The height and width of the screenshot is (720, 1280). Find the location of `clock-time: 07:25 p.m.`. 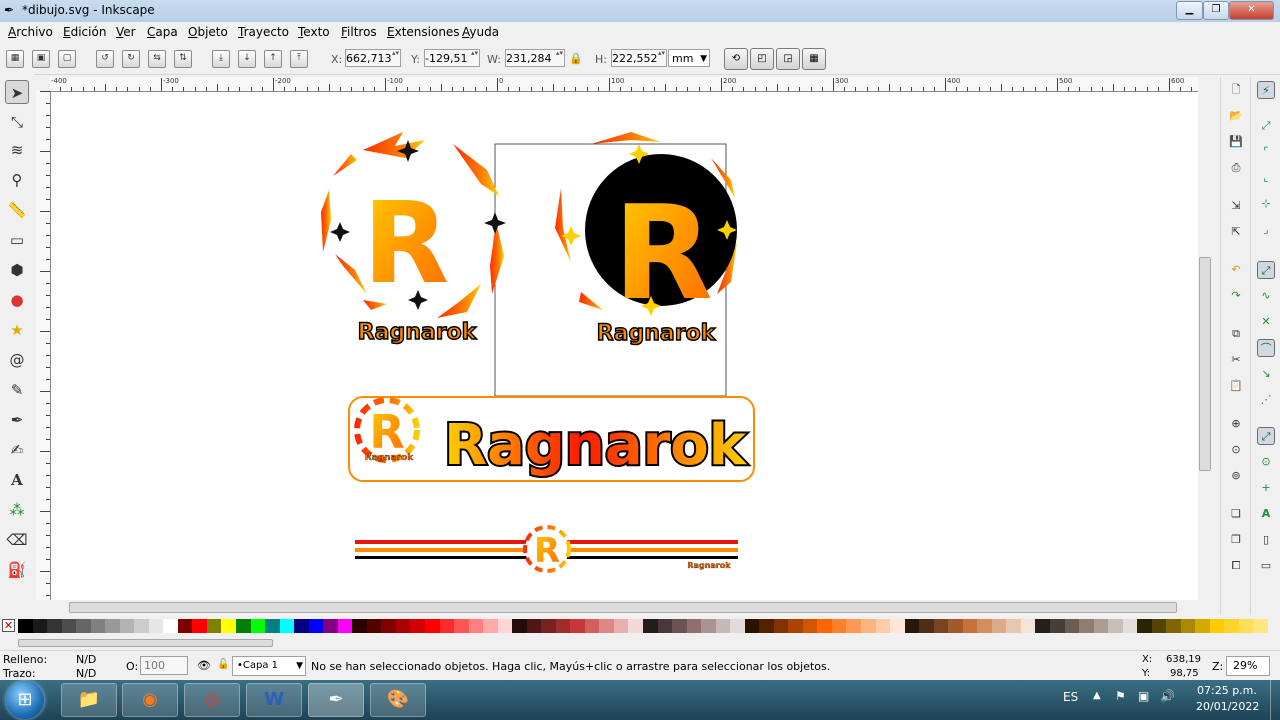

clock-time: 07:25 p.m. is located at coordinates (1227, 690).